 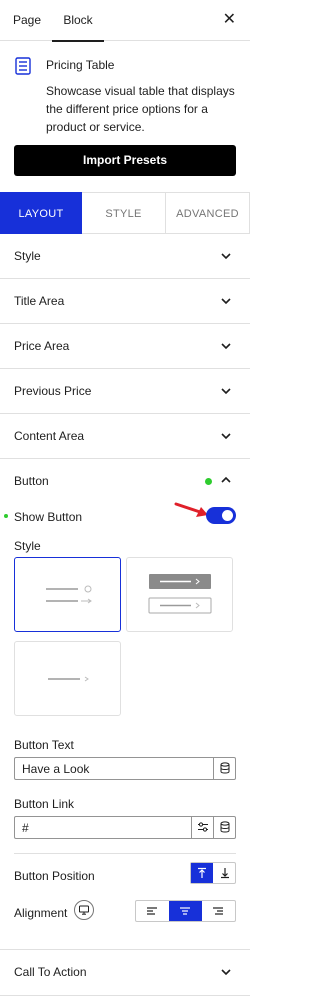 I want to click on position-top-button, so click(x=202, y=873).